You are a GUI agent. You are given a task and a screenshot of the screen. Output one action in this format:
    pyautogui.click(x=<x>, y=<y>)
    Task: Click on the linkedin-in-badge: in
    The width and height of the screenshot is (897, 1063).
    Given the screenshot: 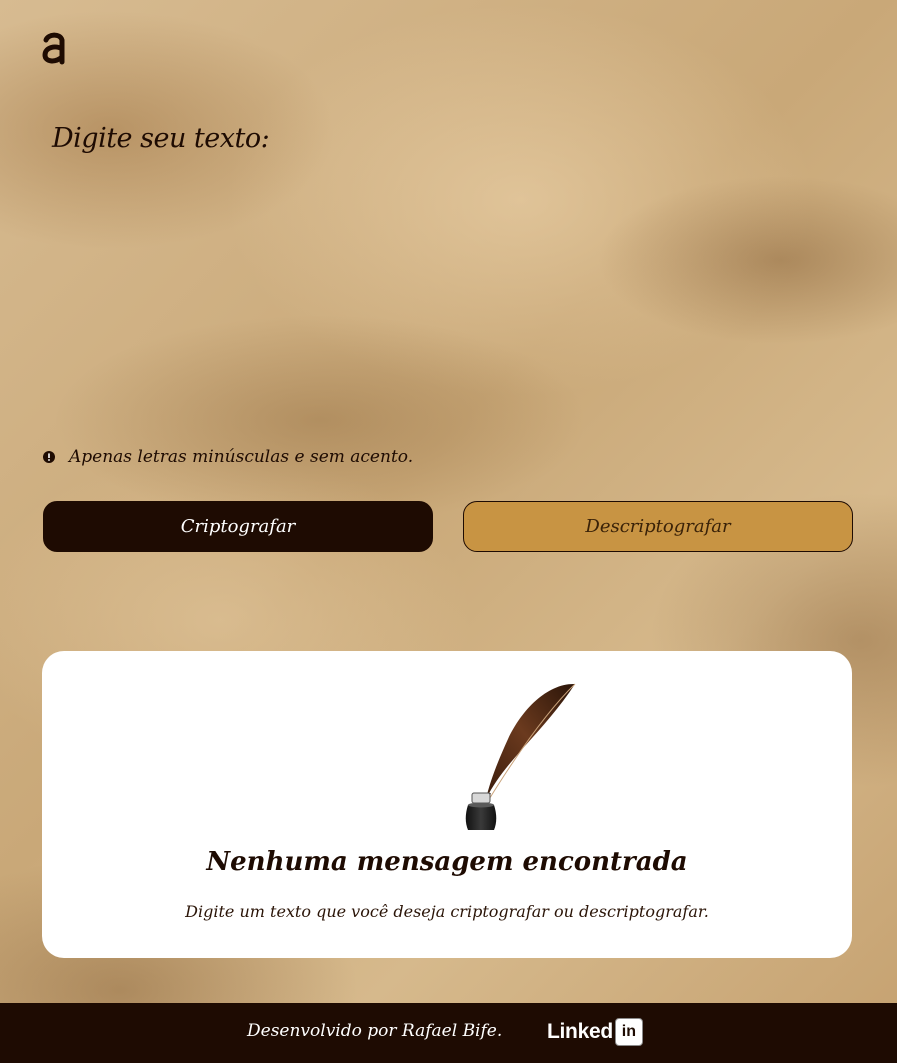 What is the action you would take?
    pyautogui.click(x=628, y=1032)
    